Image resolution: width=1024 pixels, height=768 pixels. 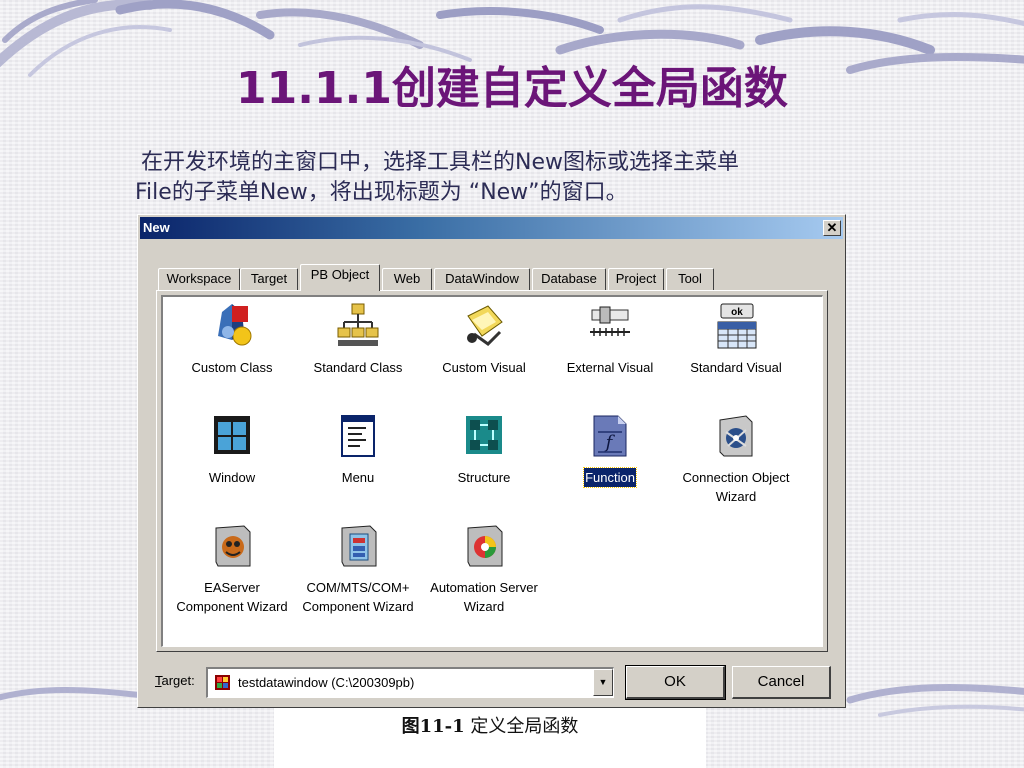 I want to click on item-label: Connection Object Wizard, so click(x=736, y=487).